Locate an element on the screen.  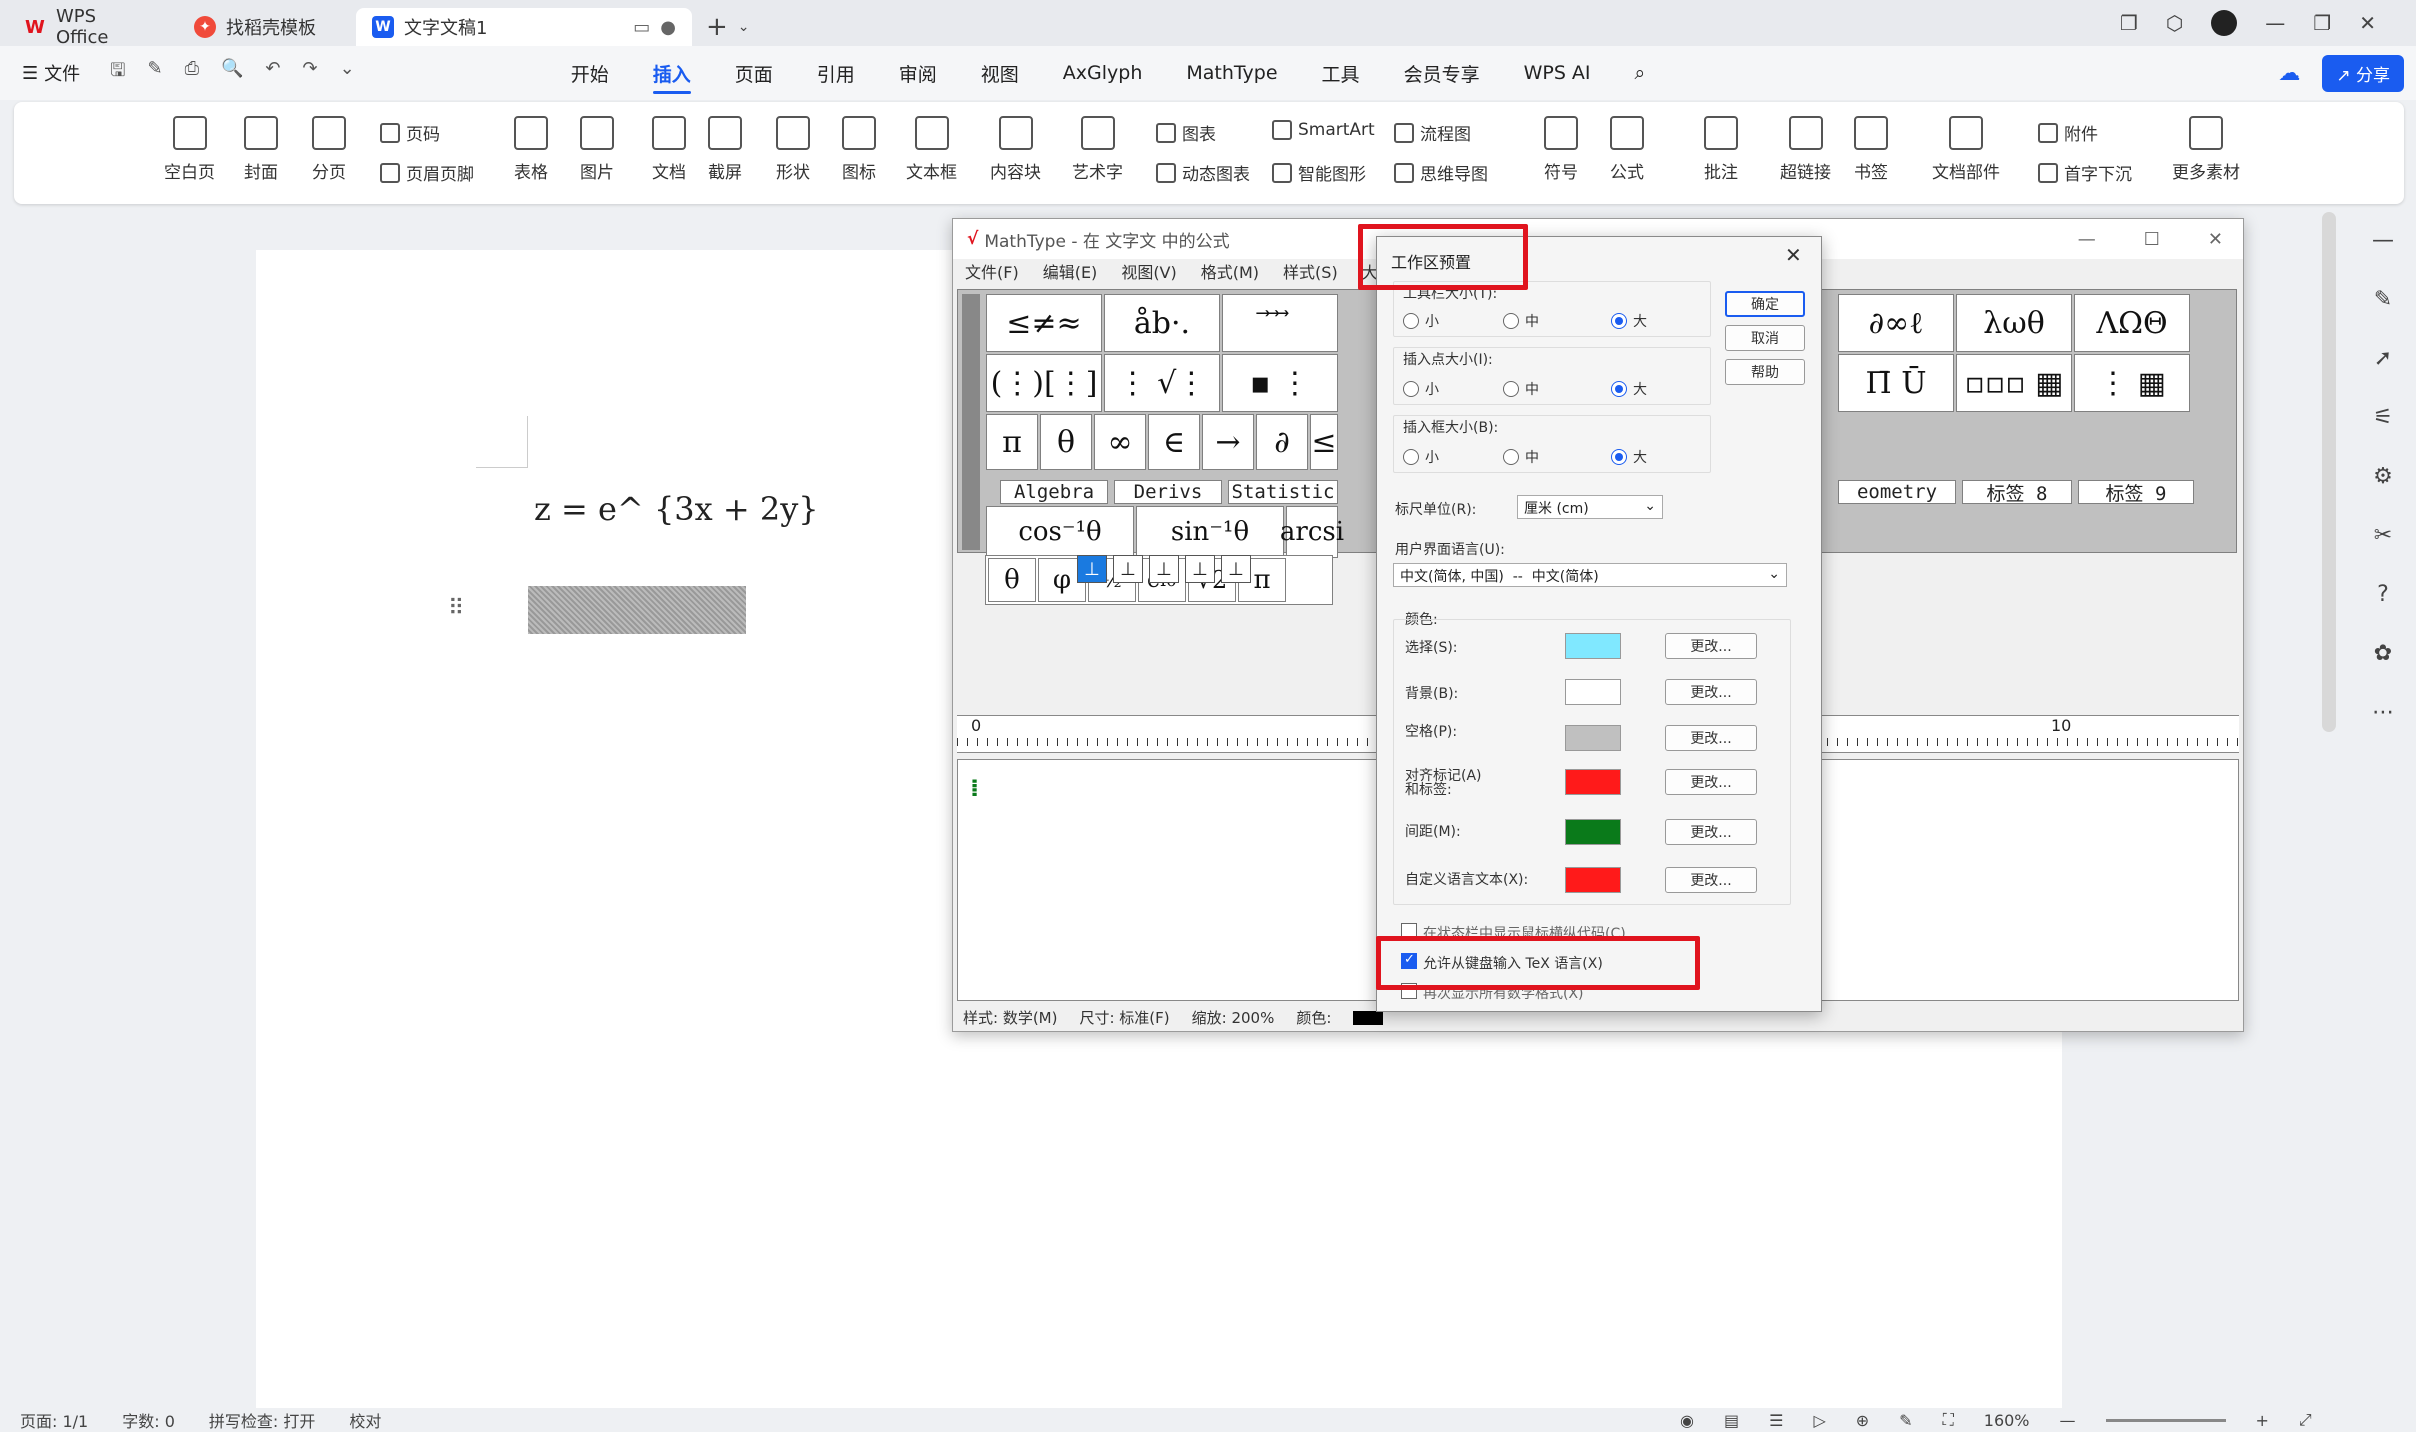
page-break-button: 分页 is located at coordinates (329, 149).